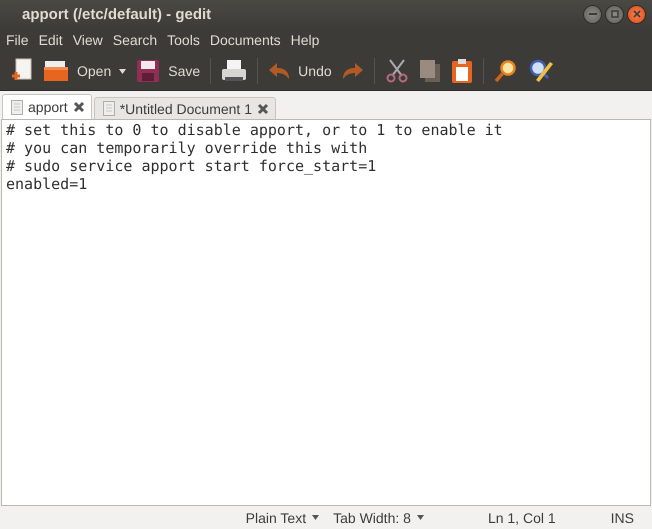 Image resolution: width=652 pixels, height=529 pixels. Describe the element at coordinates (47, 184) in the screenshot. I see `code-line: enabled=1` at that location.